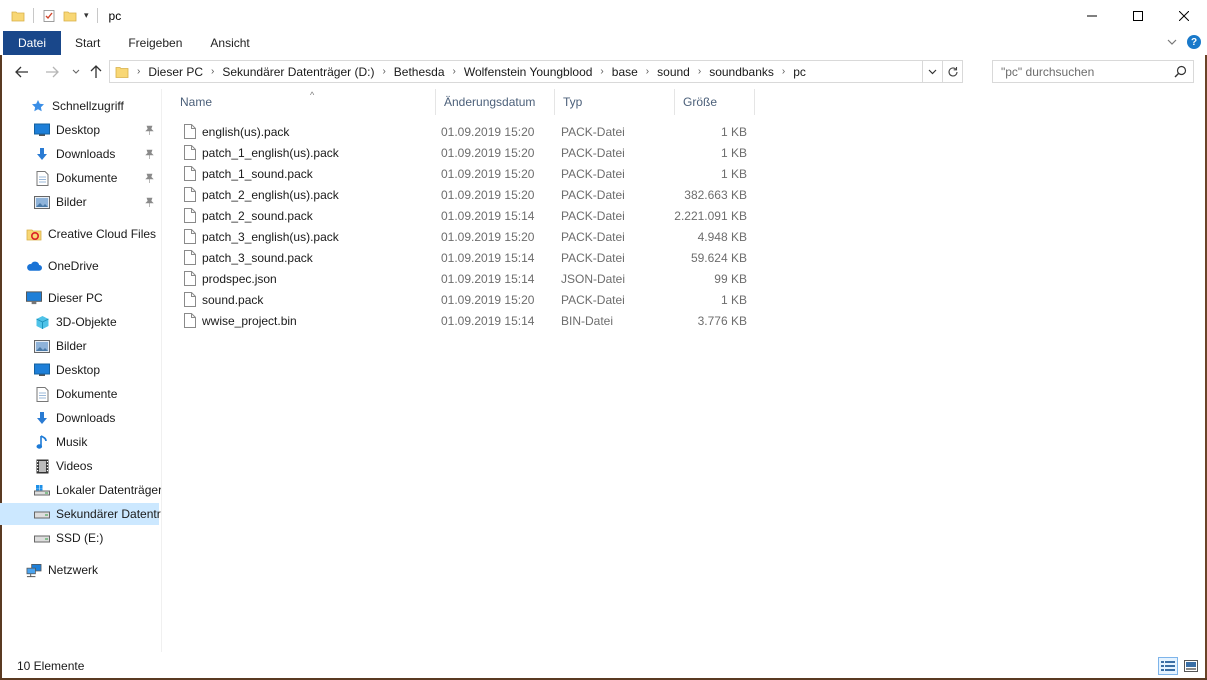 This screenshot has width=1207, height=680. I want to click on file-name: patch_3_english(us).pack, so click(270, 236).